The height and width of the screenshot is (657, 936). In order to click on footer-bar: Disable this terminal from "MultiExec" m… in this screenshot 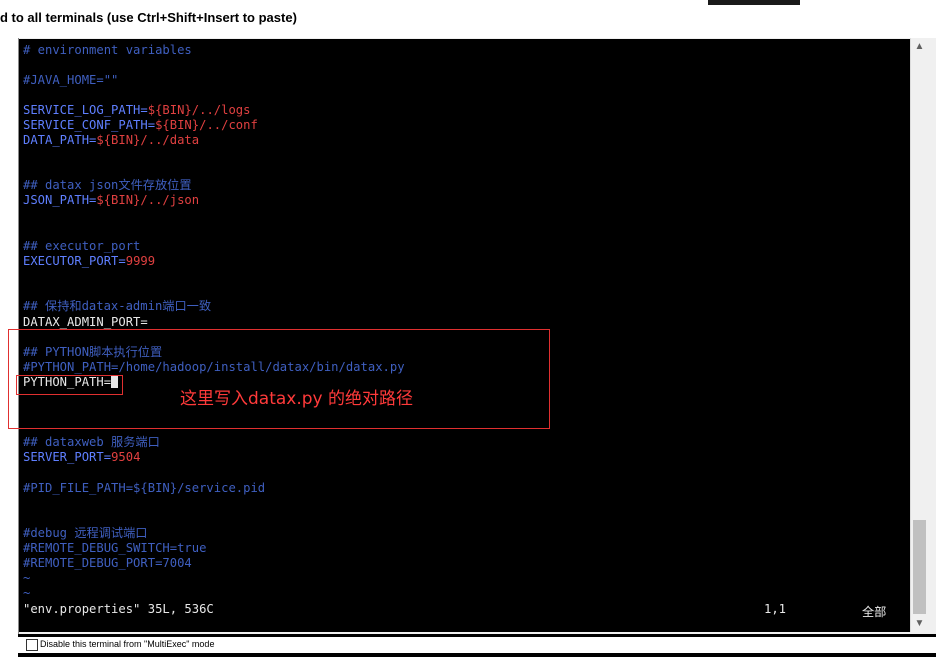, I will do `click(477, 645)`.